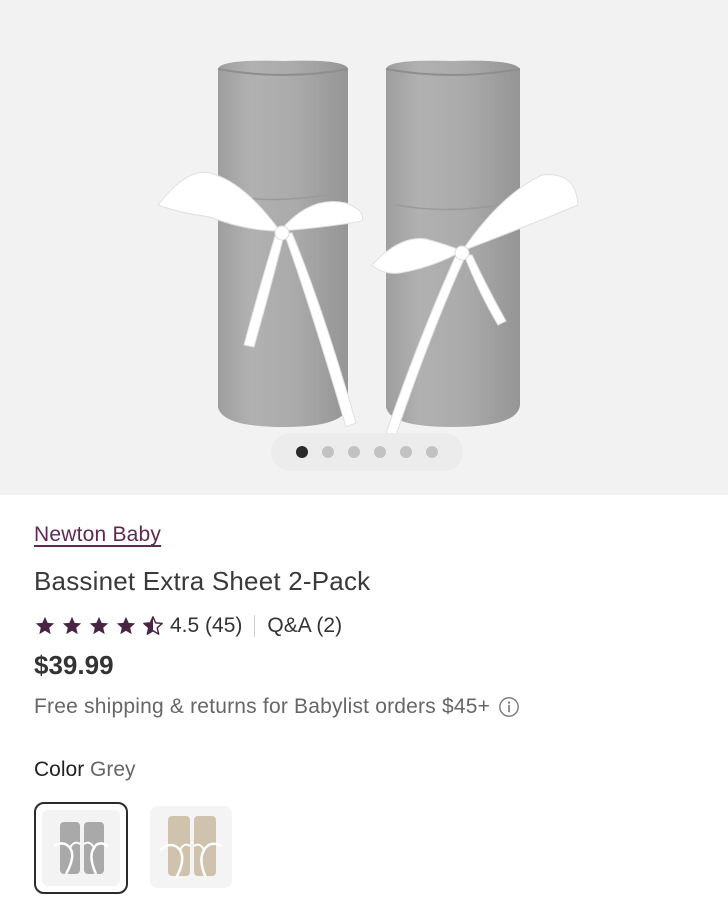 The width and height of the screenshot is (728, 910). Describe the element at coordinates (255, 626) in the screenshot. I see `divider` at that location.